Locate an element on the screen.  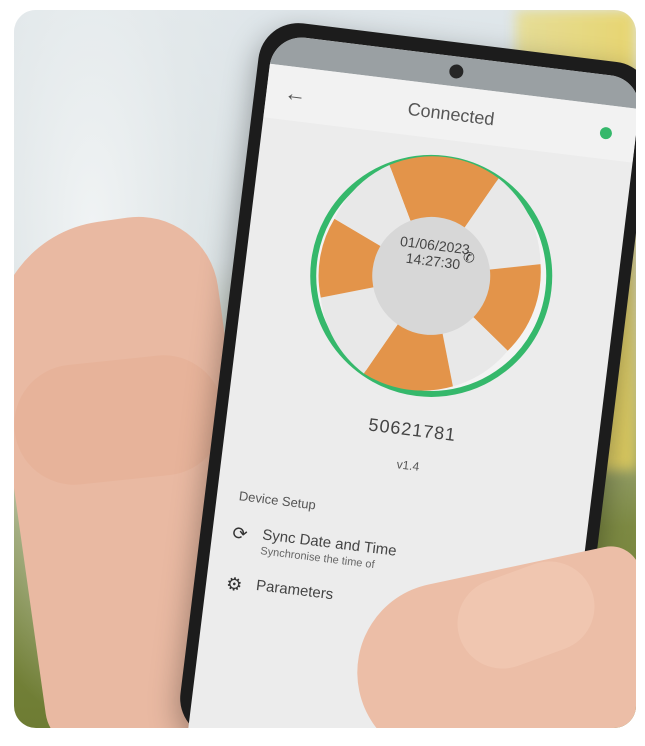
center-meta is located at coordinates (430, 283).